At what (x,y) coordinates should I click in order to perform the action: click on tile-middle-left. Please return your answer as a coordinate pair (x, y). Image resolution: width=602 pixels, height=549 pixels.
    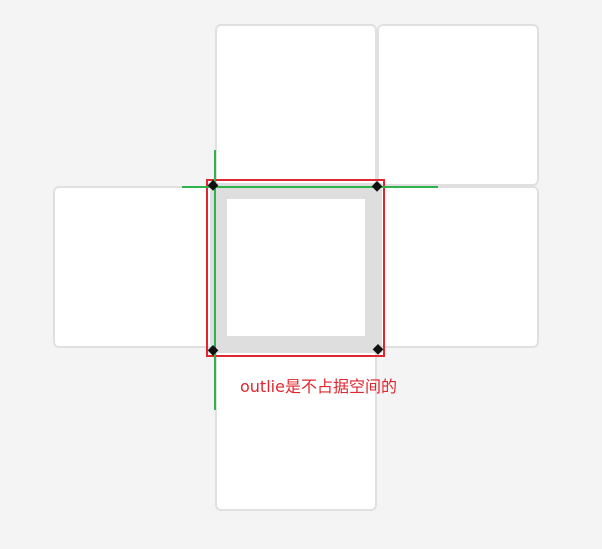
    Looking at the image, I should click on (134, 267).